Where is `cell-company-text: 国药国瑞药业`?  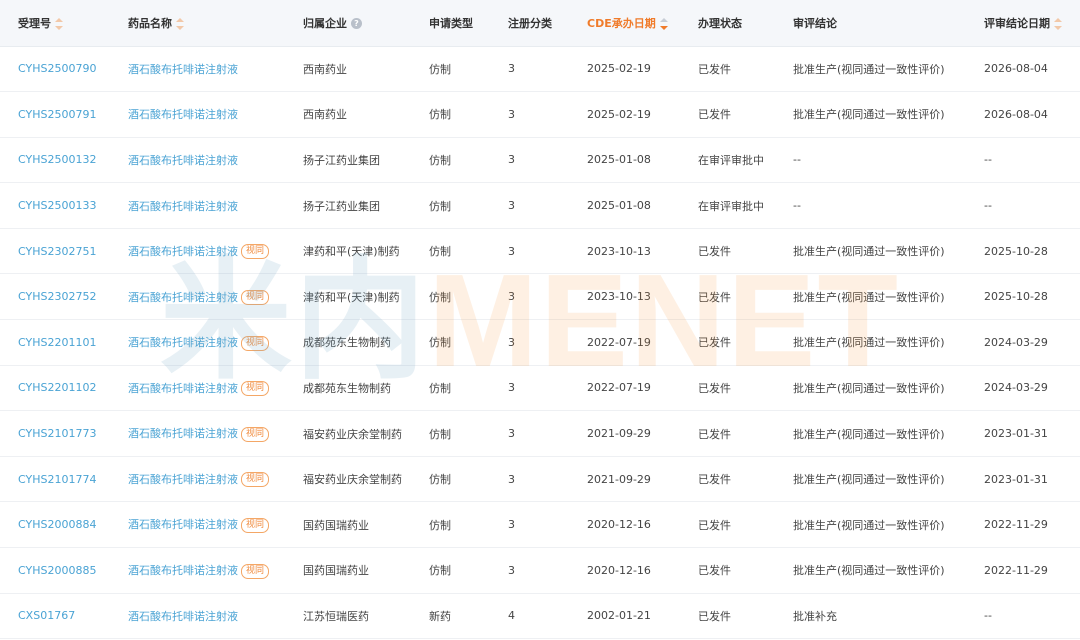
cell-company-text: 国药国瑞药业 is located at coordinates (336, 571).